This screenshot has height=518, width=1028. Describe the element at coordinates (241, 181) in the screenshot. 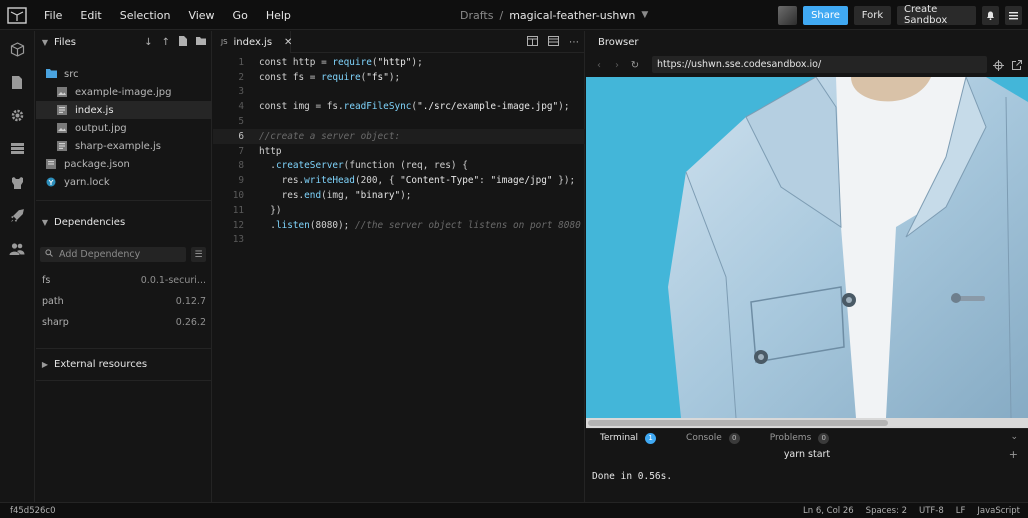

I see `line-number: 9` at that location.